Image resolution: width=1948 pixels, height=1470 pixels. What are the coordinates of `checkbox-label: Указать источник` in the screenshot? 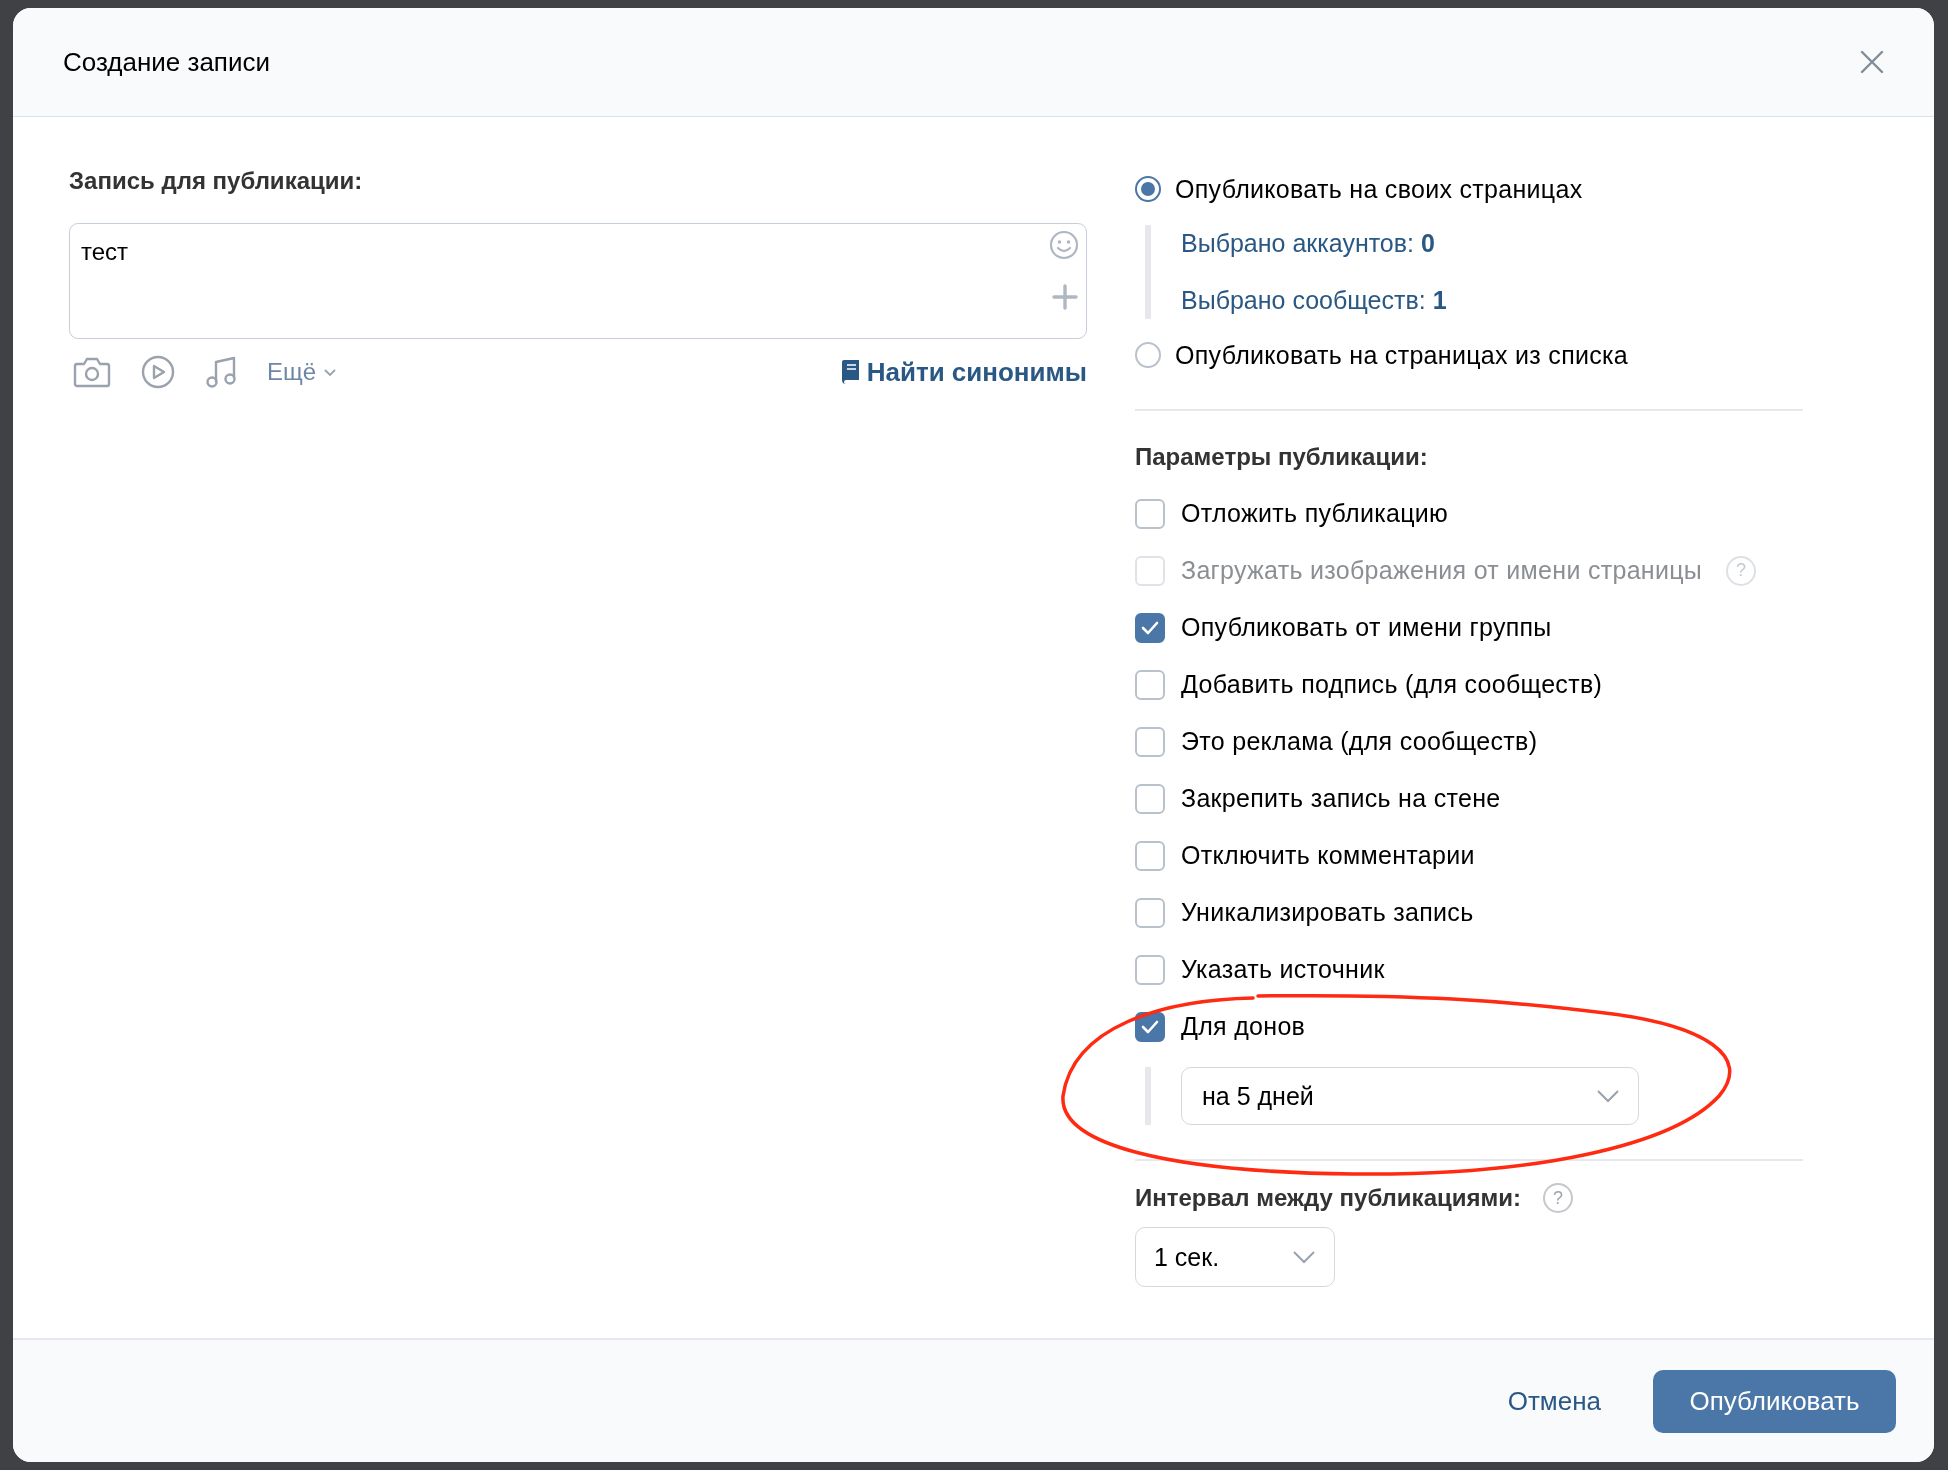 It's located at (1283, 969).